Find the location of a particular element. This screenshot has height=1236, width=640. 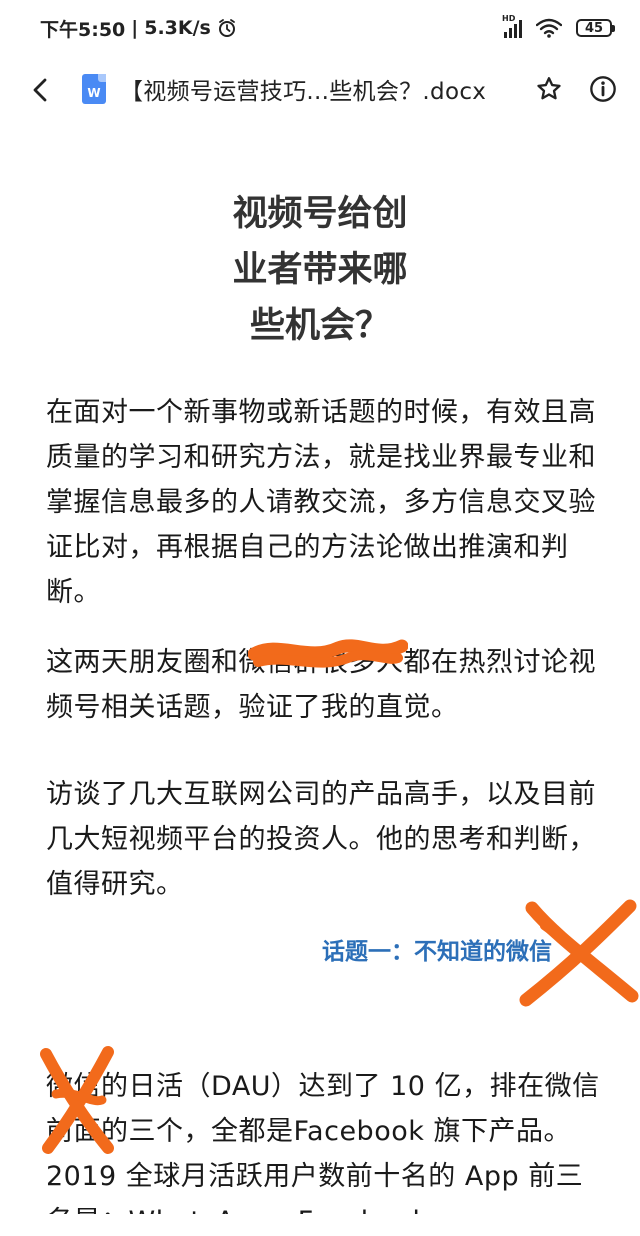

back-button is located at coordinates (40, 90).